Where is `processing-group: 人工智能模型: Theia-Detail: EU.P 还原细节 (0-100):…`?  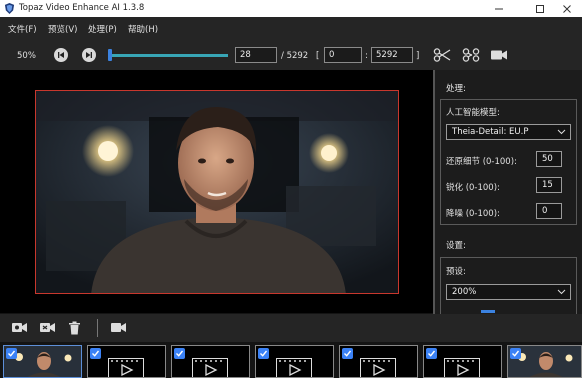
processing-group: 人工智能模型: Theia-Detail: EU.P 还原细节 (0-100):… is located at coordinates (508, 162).